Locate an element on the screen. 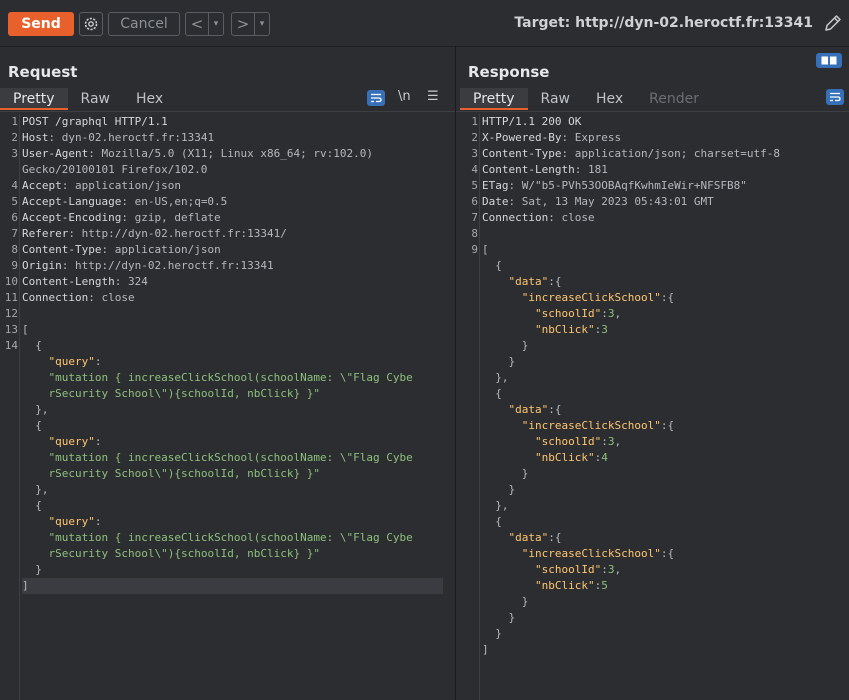 This screenshot has height=700, width=849. json-bracket: ] is located at coordinates (485, 649).